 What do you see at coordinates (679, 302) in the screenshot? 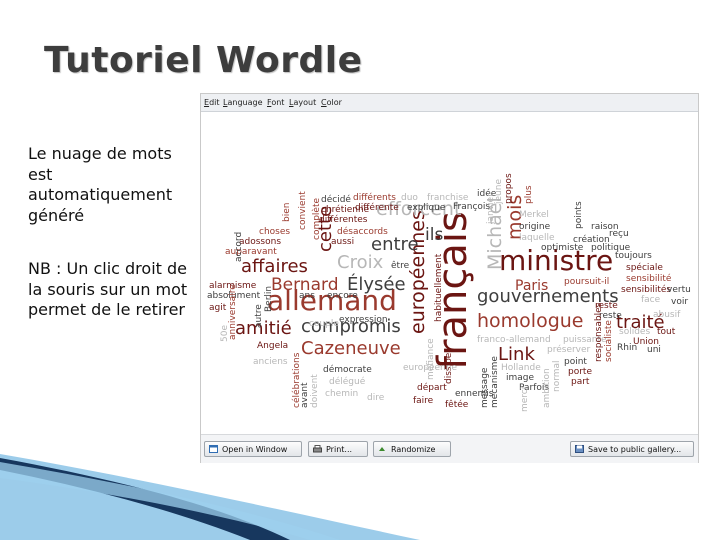
I see `cloud-word: voir` at bounding box center [679, 302].